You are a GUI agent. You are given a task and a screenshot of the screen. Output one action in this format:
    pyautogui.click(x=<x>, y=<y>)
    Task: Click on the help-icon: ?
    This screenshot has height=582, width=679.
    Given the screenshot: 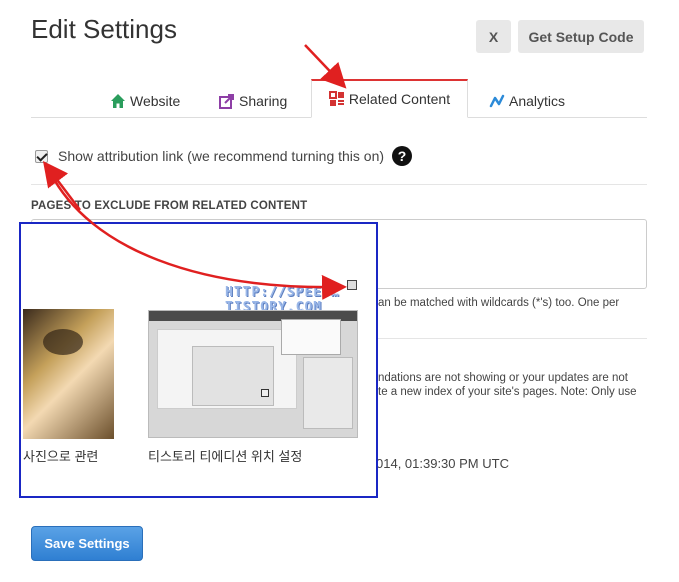 What is the action you would take?
    pyautogui.click(x=402, y=156)
    